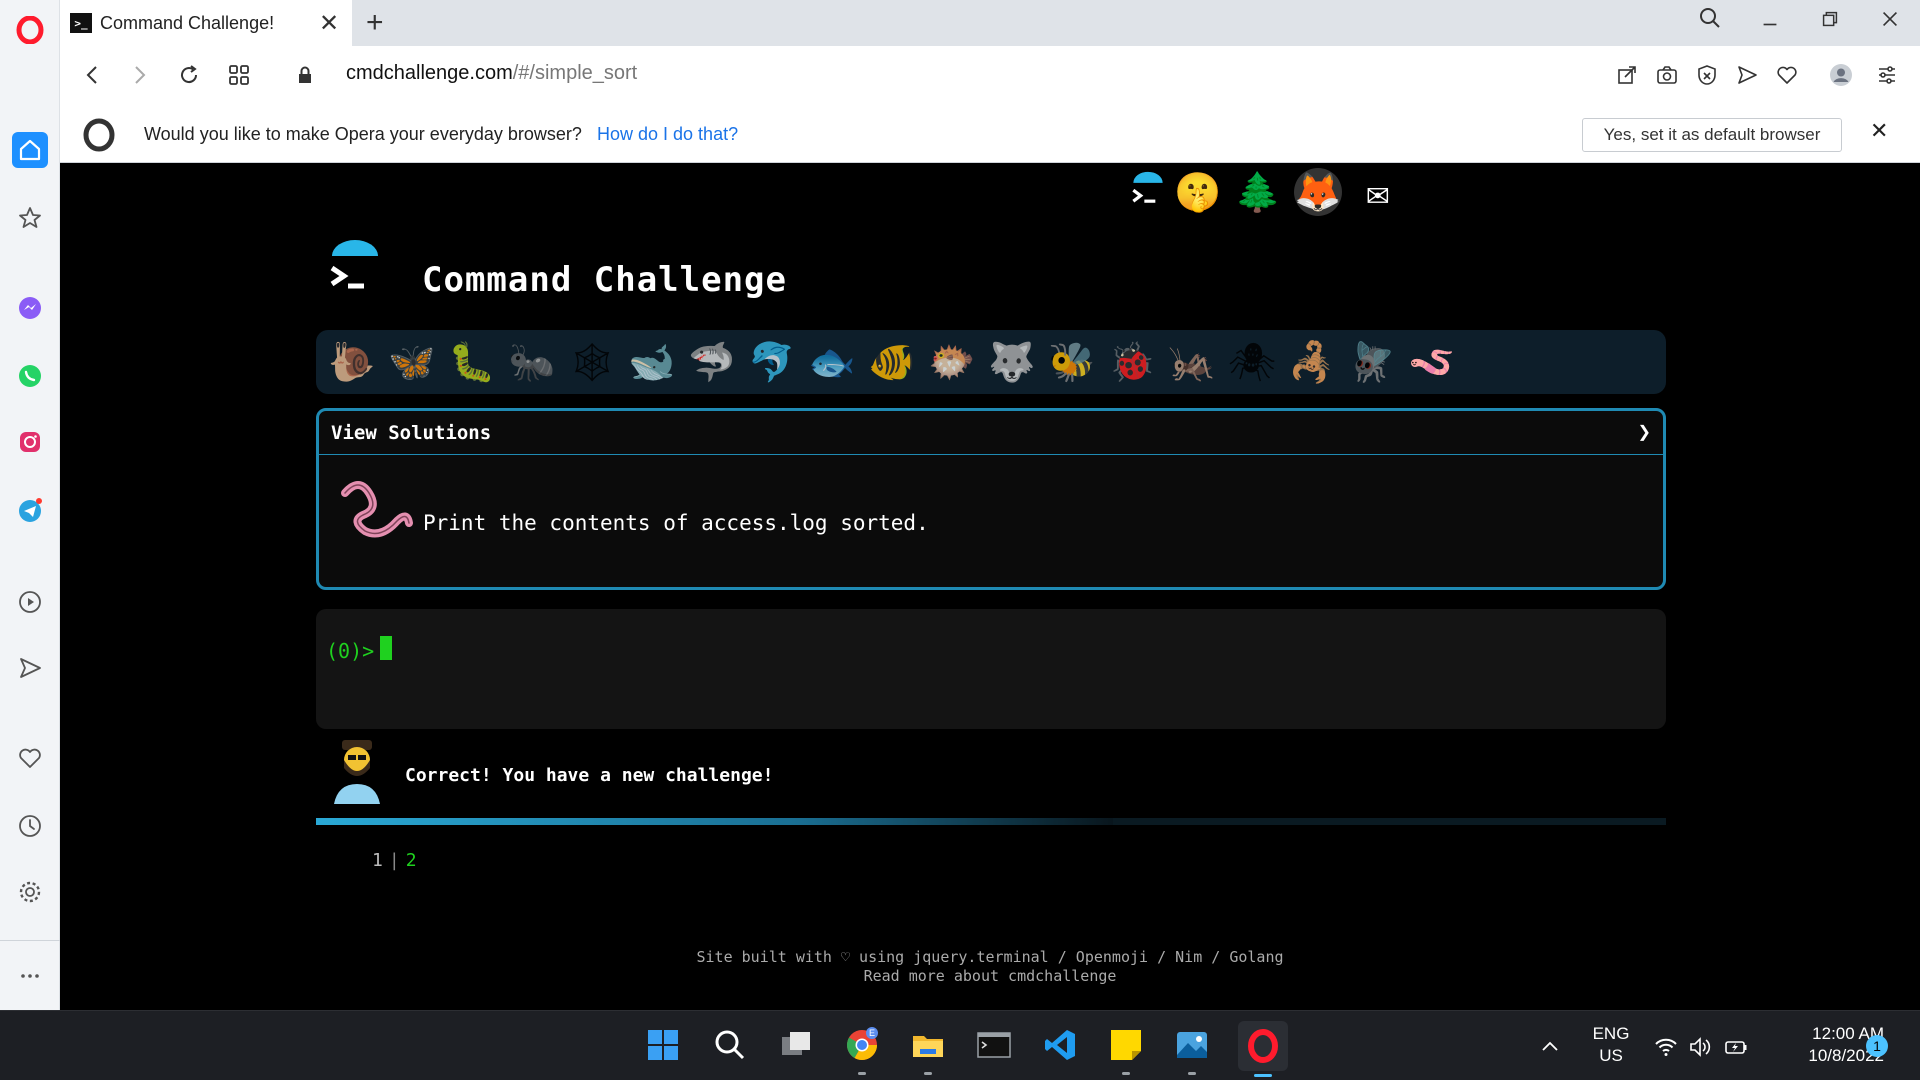  Describe the element at coordinates (1644, 432) in the screenshot. I see `chevron-right-icon: ❯` at that location.